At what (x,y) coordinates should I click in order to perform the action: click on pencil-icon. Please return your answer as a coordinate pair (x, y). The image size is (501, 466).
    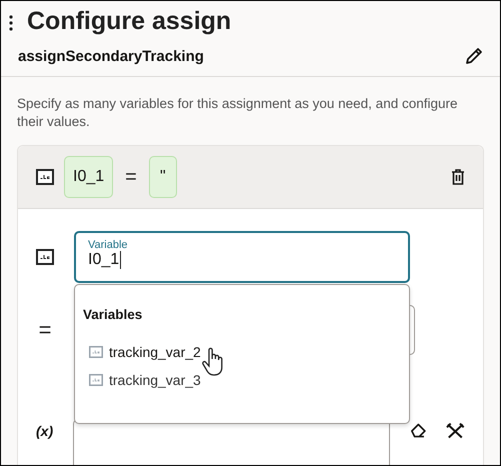
    Looking at the image, I should click on (474, 56).